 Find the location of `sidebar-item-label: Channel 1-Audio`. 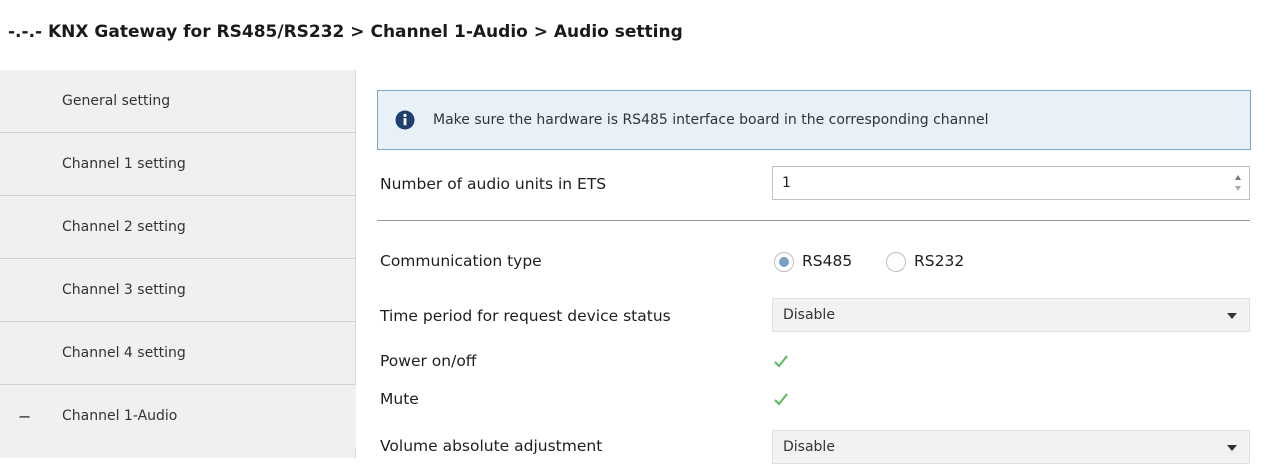

sidebar-item-label: Channel 1-Audio is located at coordinates (120, 416).